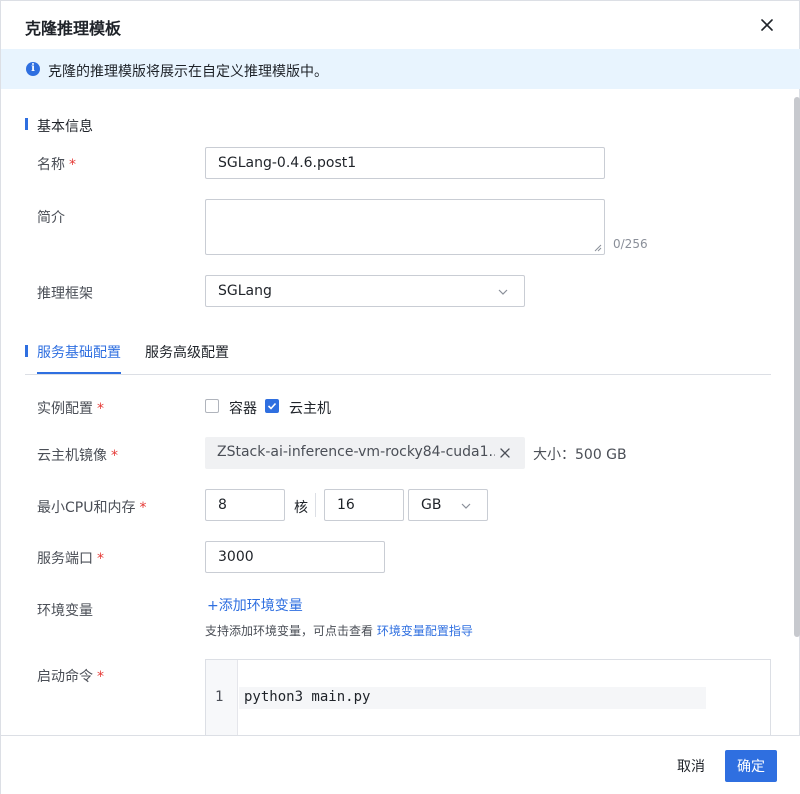  Describe the element at coordinates (26, 351) in the screenshot. I see `tab-accent-bar` at that location.